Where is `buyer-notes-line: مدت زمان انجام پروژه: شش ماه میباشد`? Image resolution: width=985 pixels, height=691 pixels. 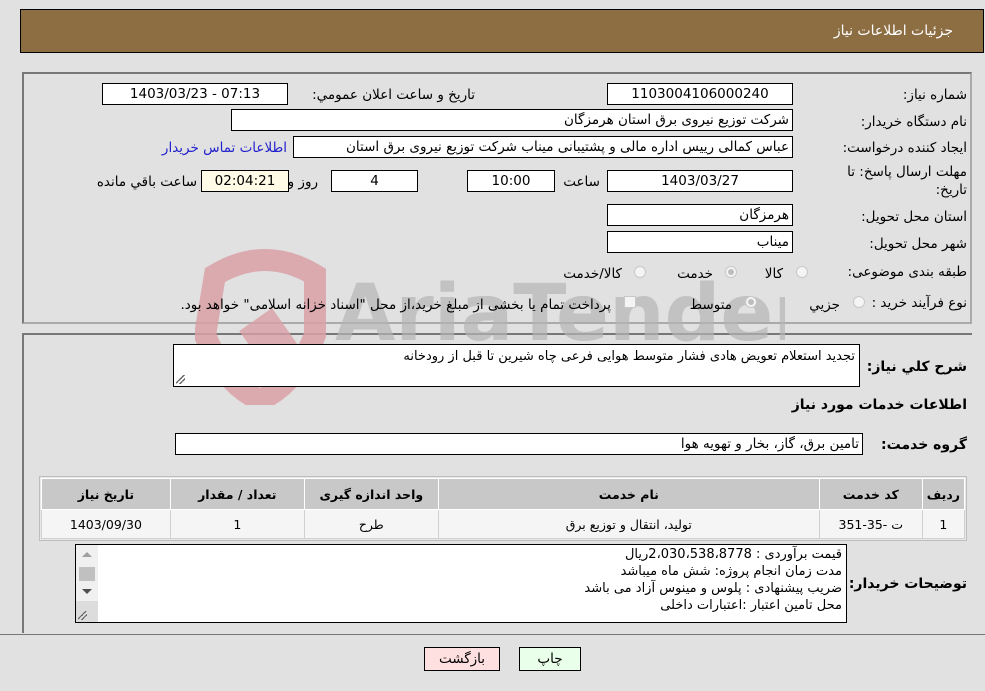
buyer-notes-line: مدت زمان انجام پروژه: شش ماه میباشد is located at coordinates (731, 571).